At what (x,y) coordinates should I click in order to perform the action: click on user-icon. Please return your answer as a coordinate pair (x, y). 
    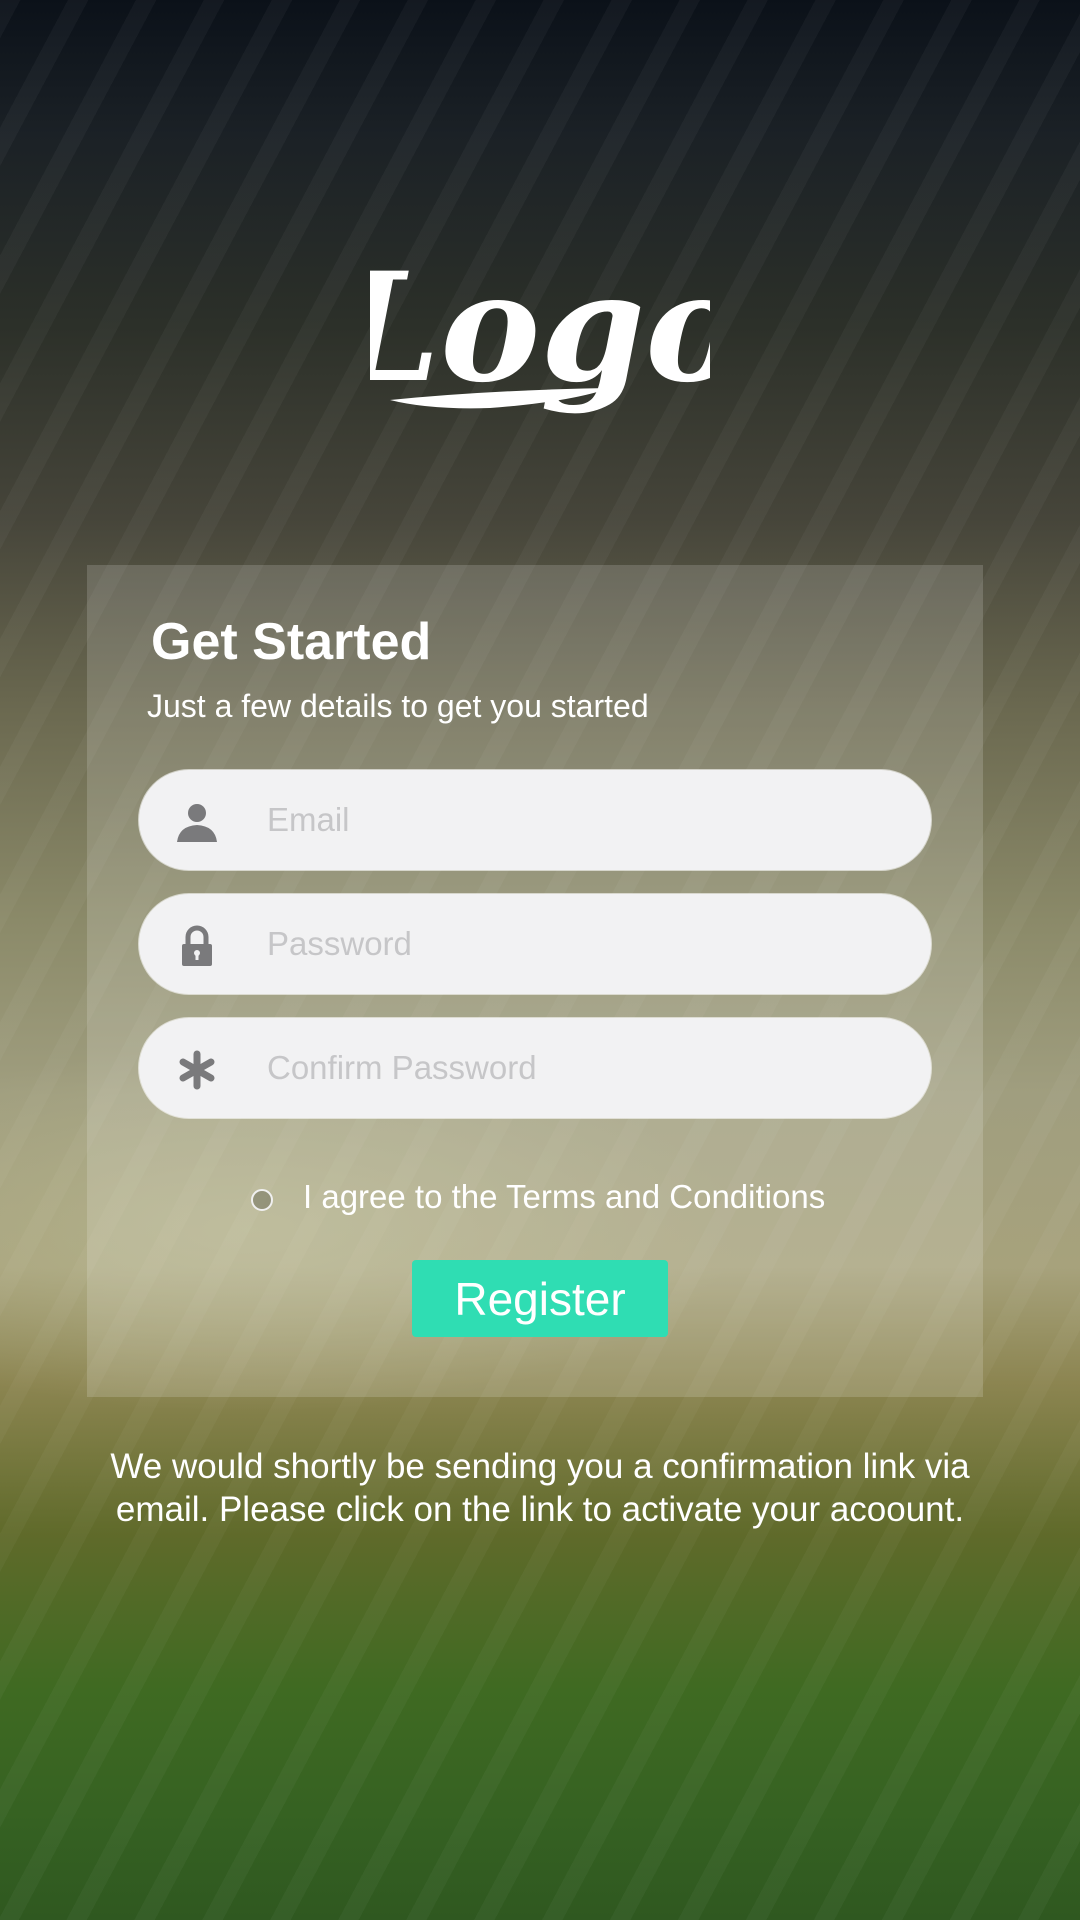
    Looking at the image, I should click on (197, 822).